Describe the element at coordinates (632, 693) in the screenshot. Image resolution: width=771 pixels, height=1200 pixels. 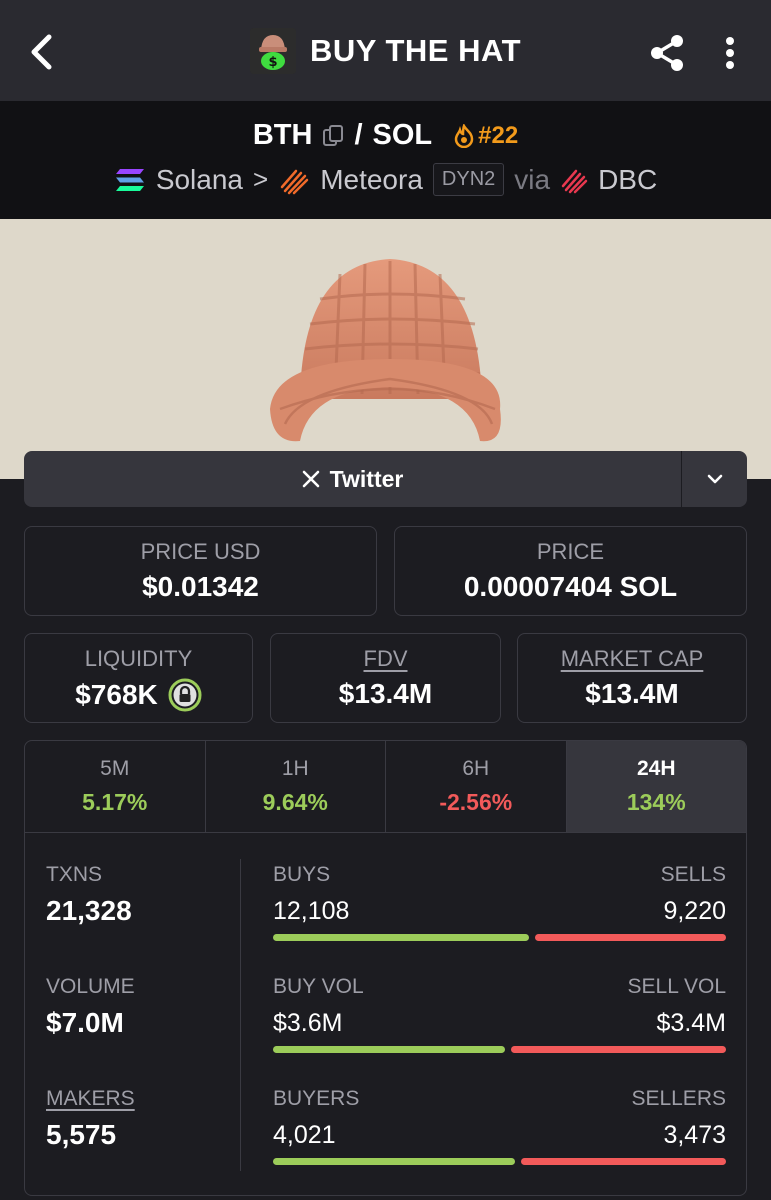
I see `market-cap-value: $13.4M` at that location.